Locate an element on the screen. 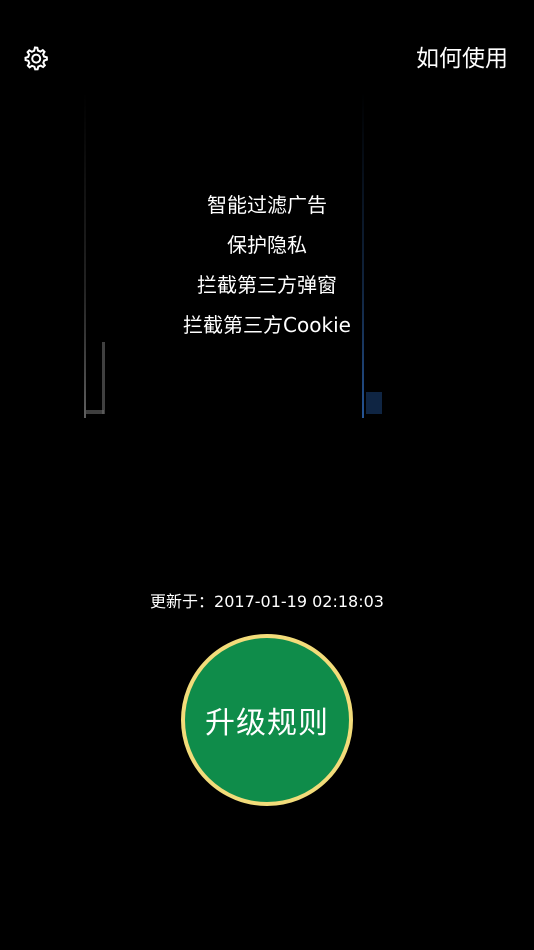  how-to-use-link: 如何使用 is located at coordinates (462, 59).